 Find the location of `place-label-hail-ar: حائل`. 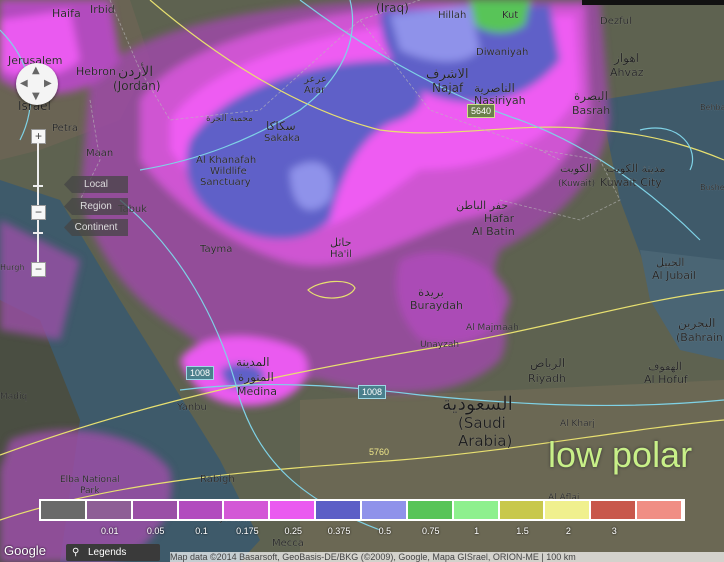

place-label-hail-ar: حائل is located at coordinates (341, 242).